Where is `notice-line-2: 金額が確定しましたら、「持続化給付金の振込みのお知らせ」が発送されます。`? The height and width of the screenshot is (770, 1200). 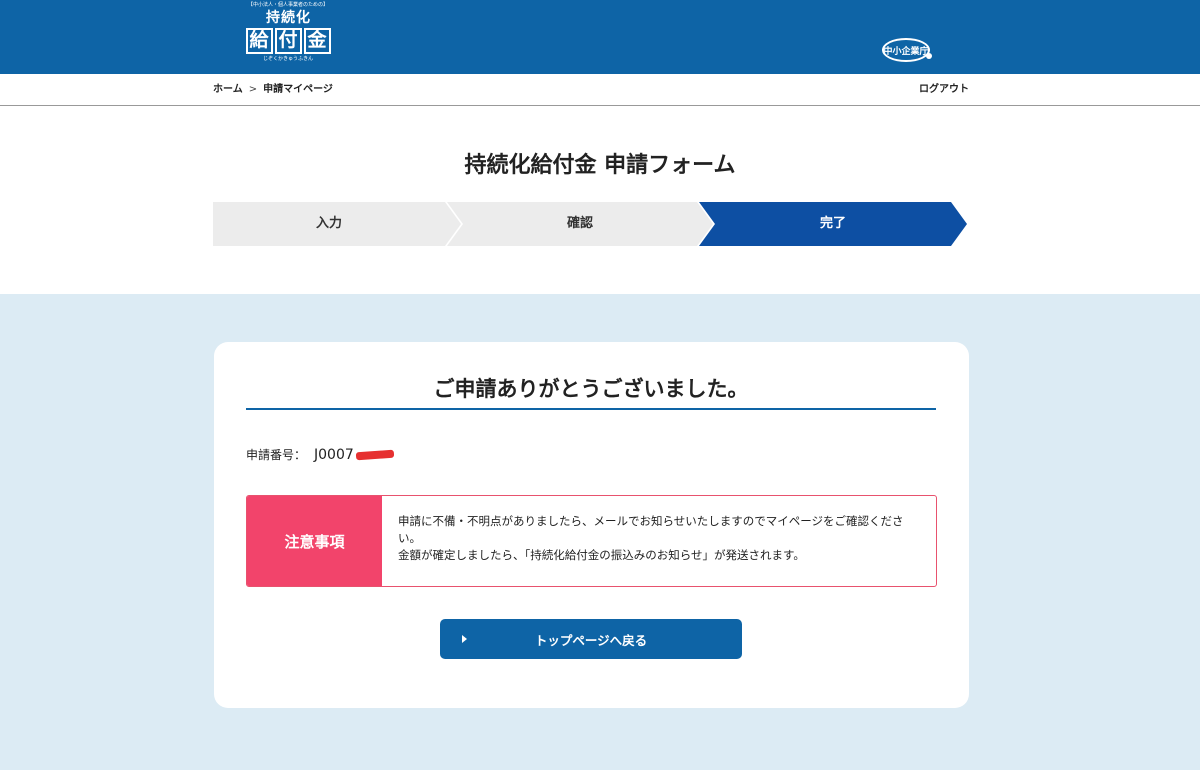
notice-line-2: 金額が確定しましたら、「持続化給付金の振込みのお知らせ」が発送されます。 is located at coordinates (601, 555).